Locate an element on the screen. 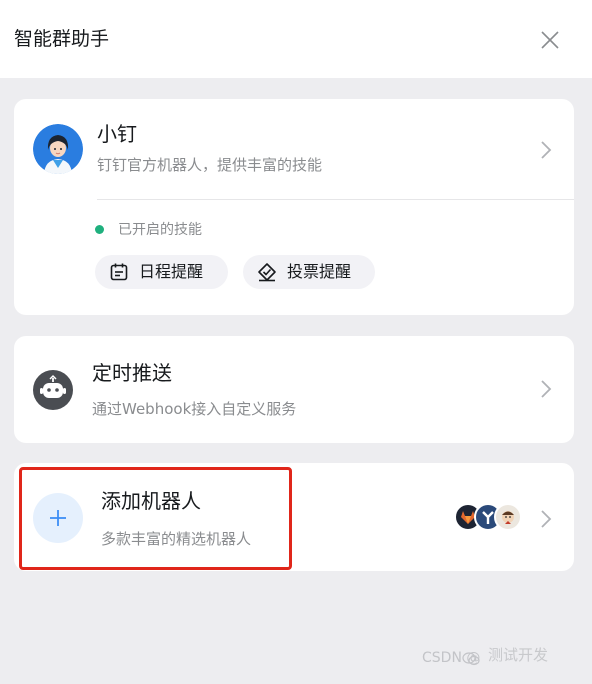 The image size is (592, 684). robot-icon is located at coordinates (53, 390).